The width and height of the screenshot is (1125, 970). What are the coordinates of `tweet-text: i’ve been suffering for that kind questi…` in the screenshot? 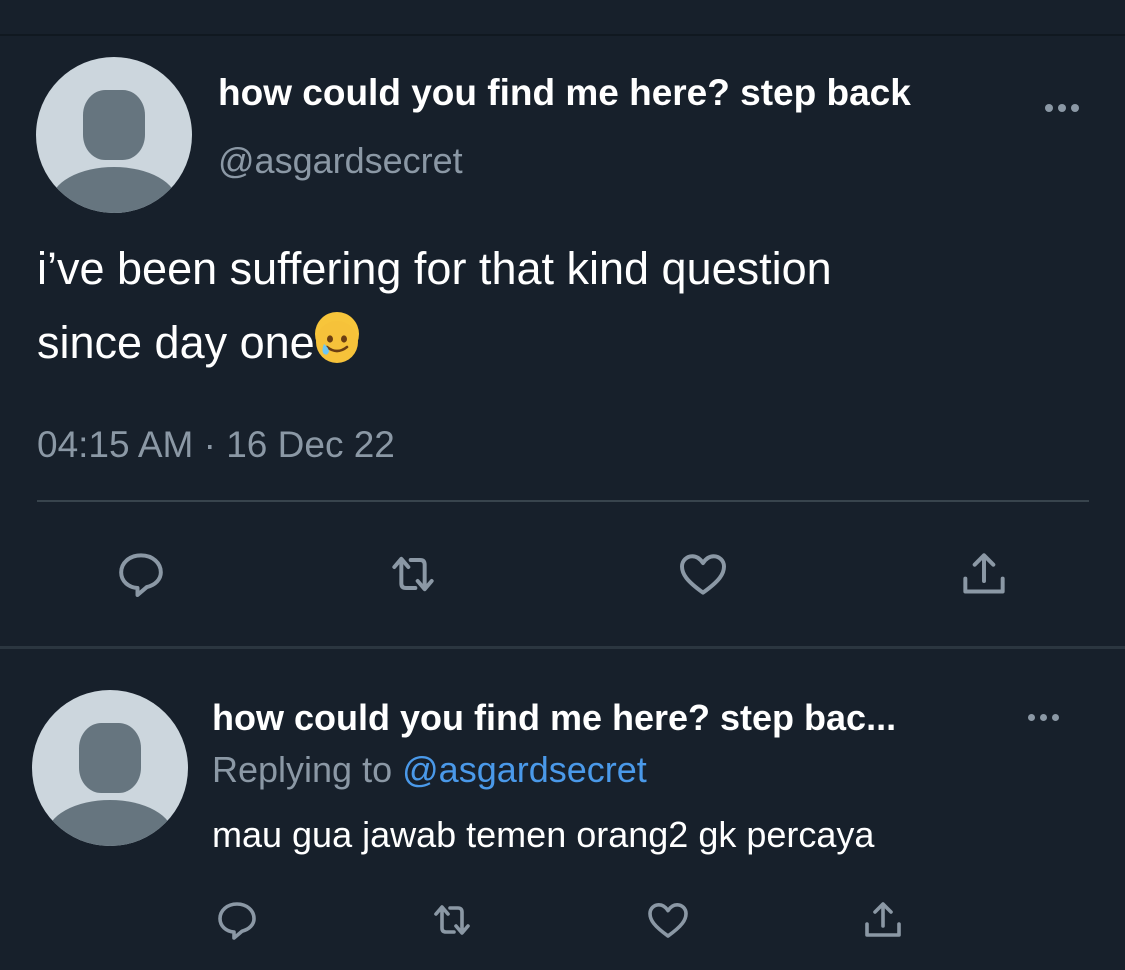 It's located at (434, 306).